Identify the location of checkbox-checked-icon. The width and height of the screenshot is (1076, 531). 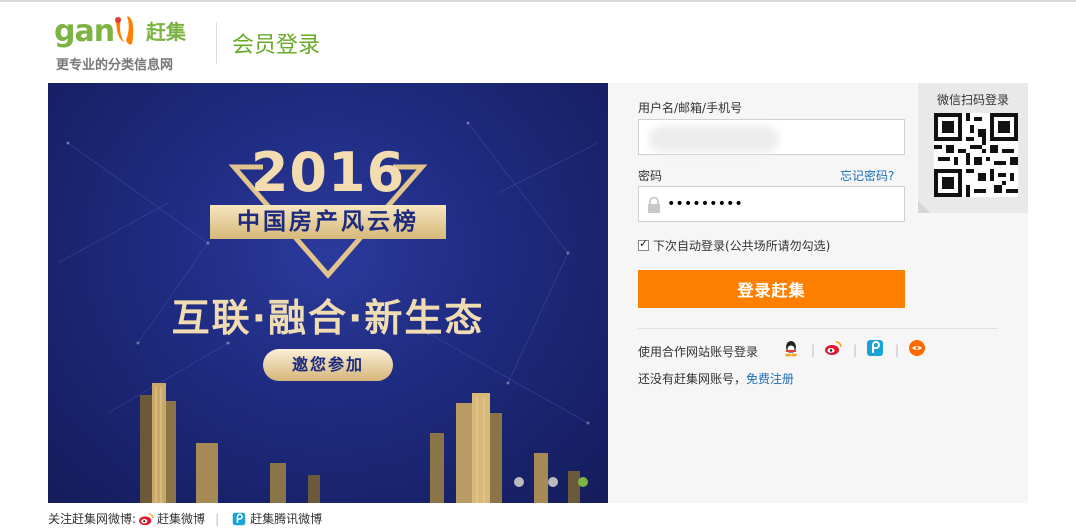
(643, 244).